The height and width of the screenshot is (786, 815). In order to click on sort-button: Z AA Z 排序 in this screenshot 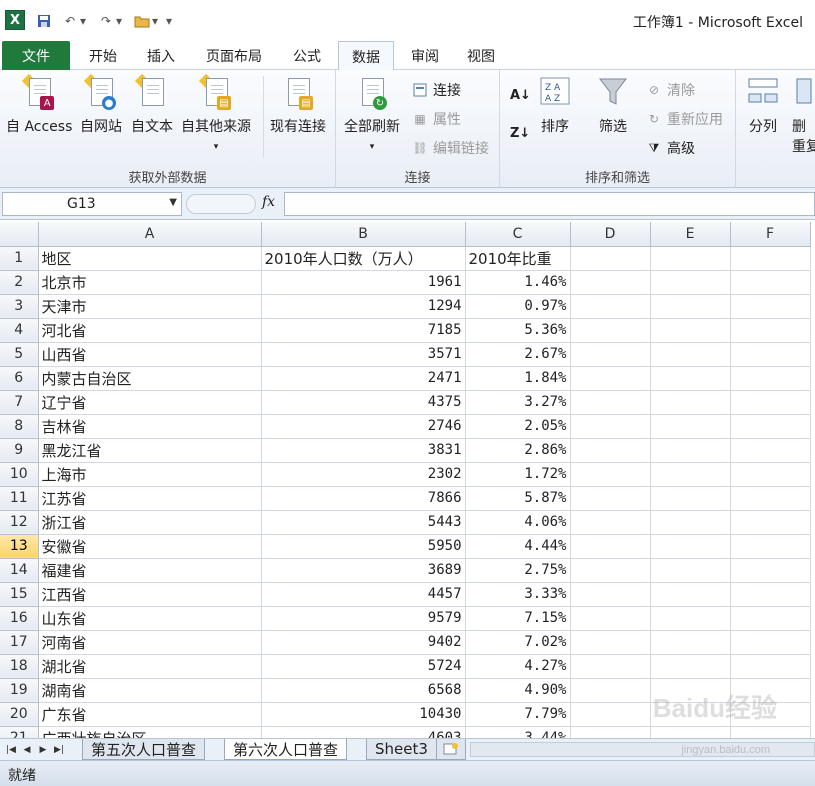, I will do `click(555, 106)`.